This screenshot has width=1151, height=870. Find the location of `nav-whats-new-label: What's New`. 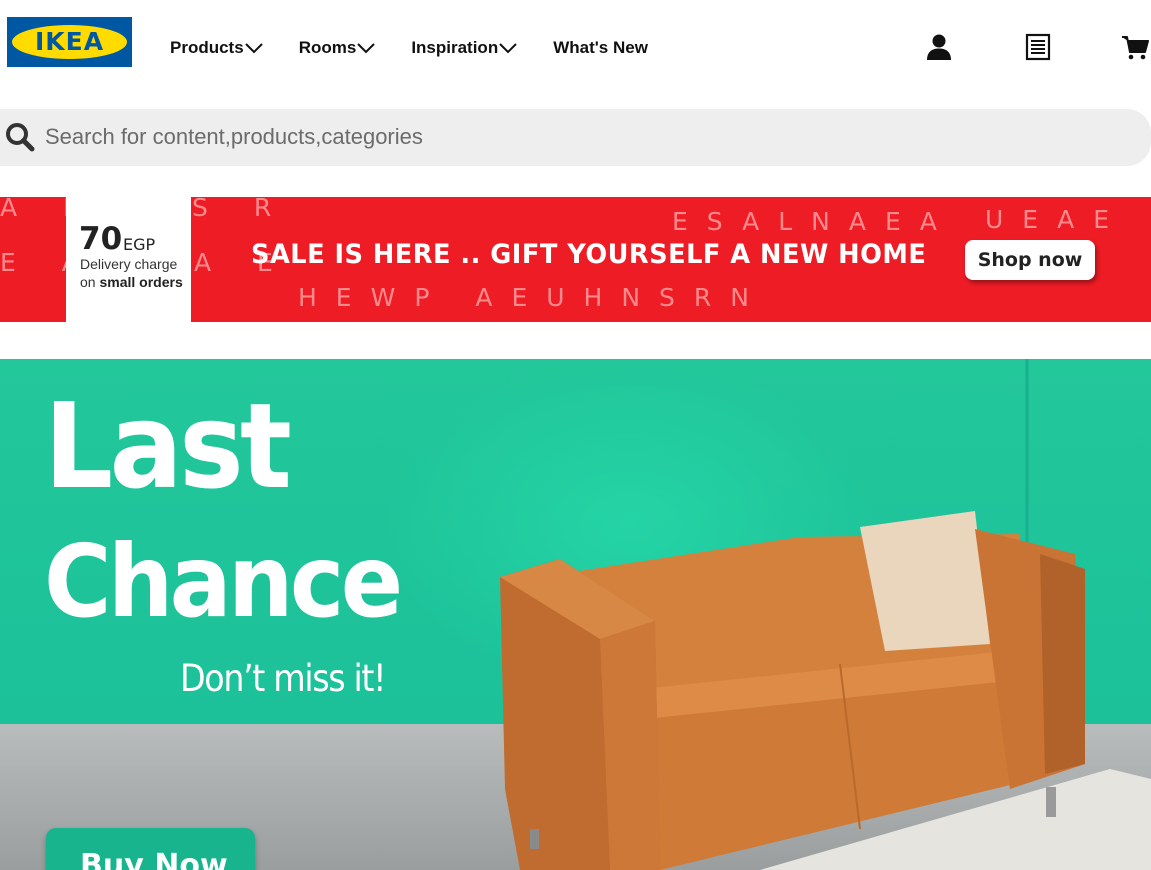

nav-whats-new-label: What's New is located at coordinates (600, 47).